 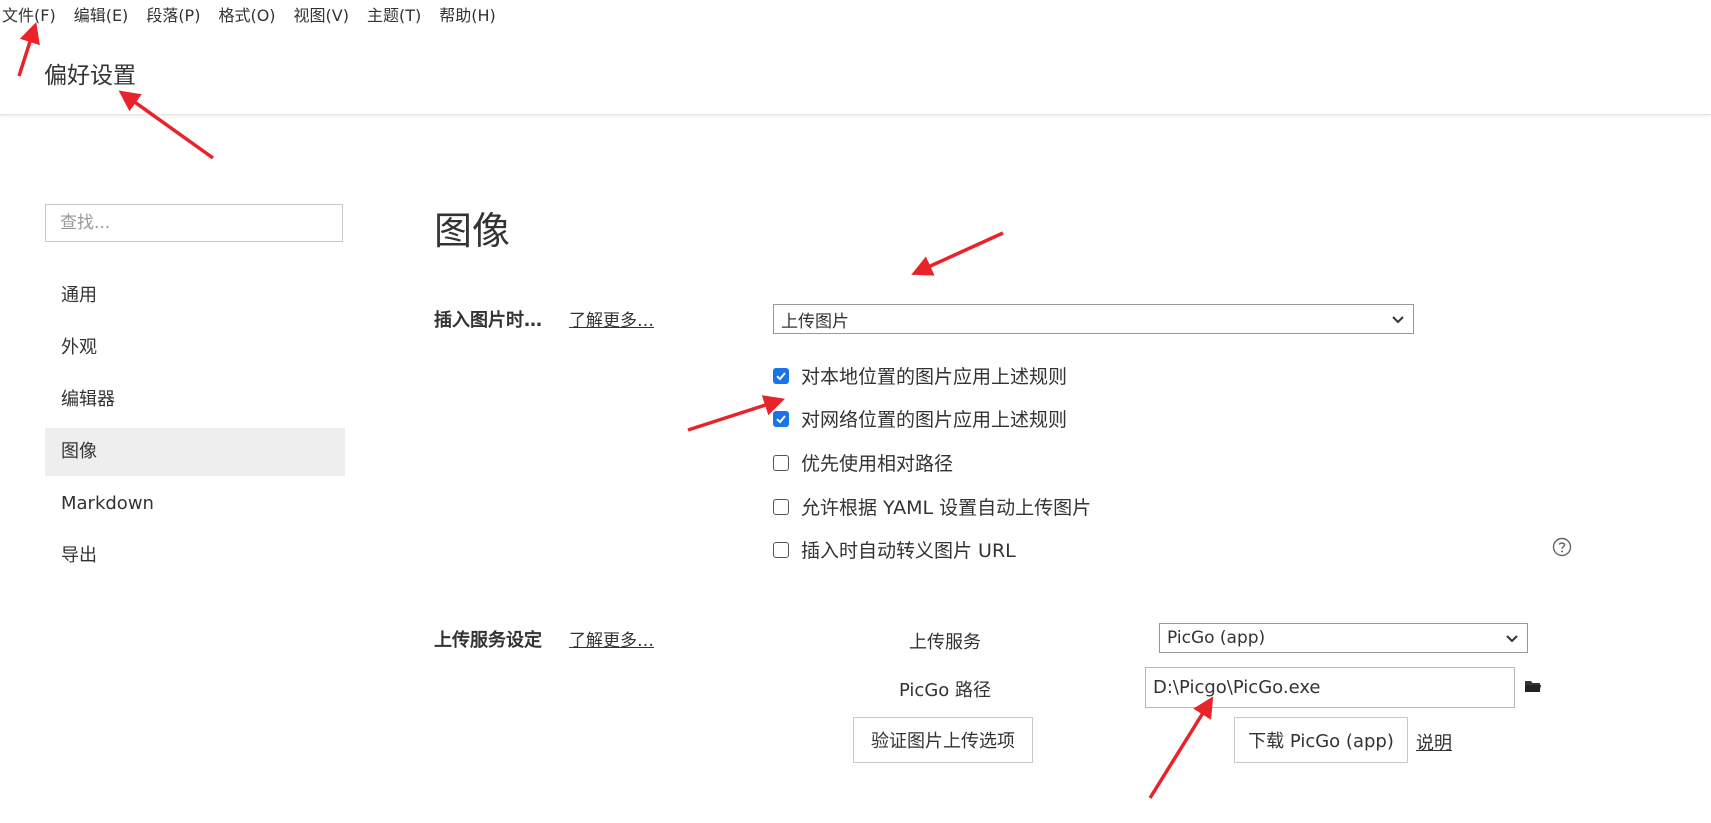 What do you see at coordinates (1237, 687) in the screenshot?
I see `picgo-path-value: D:\Picgo\PicGo.exe` at bounding box center [1237, 687].